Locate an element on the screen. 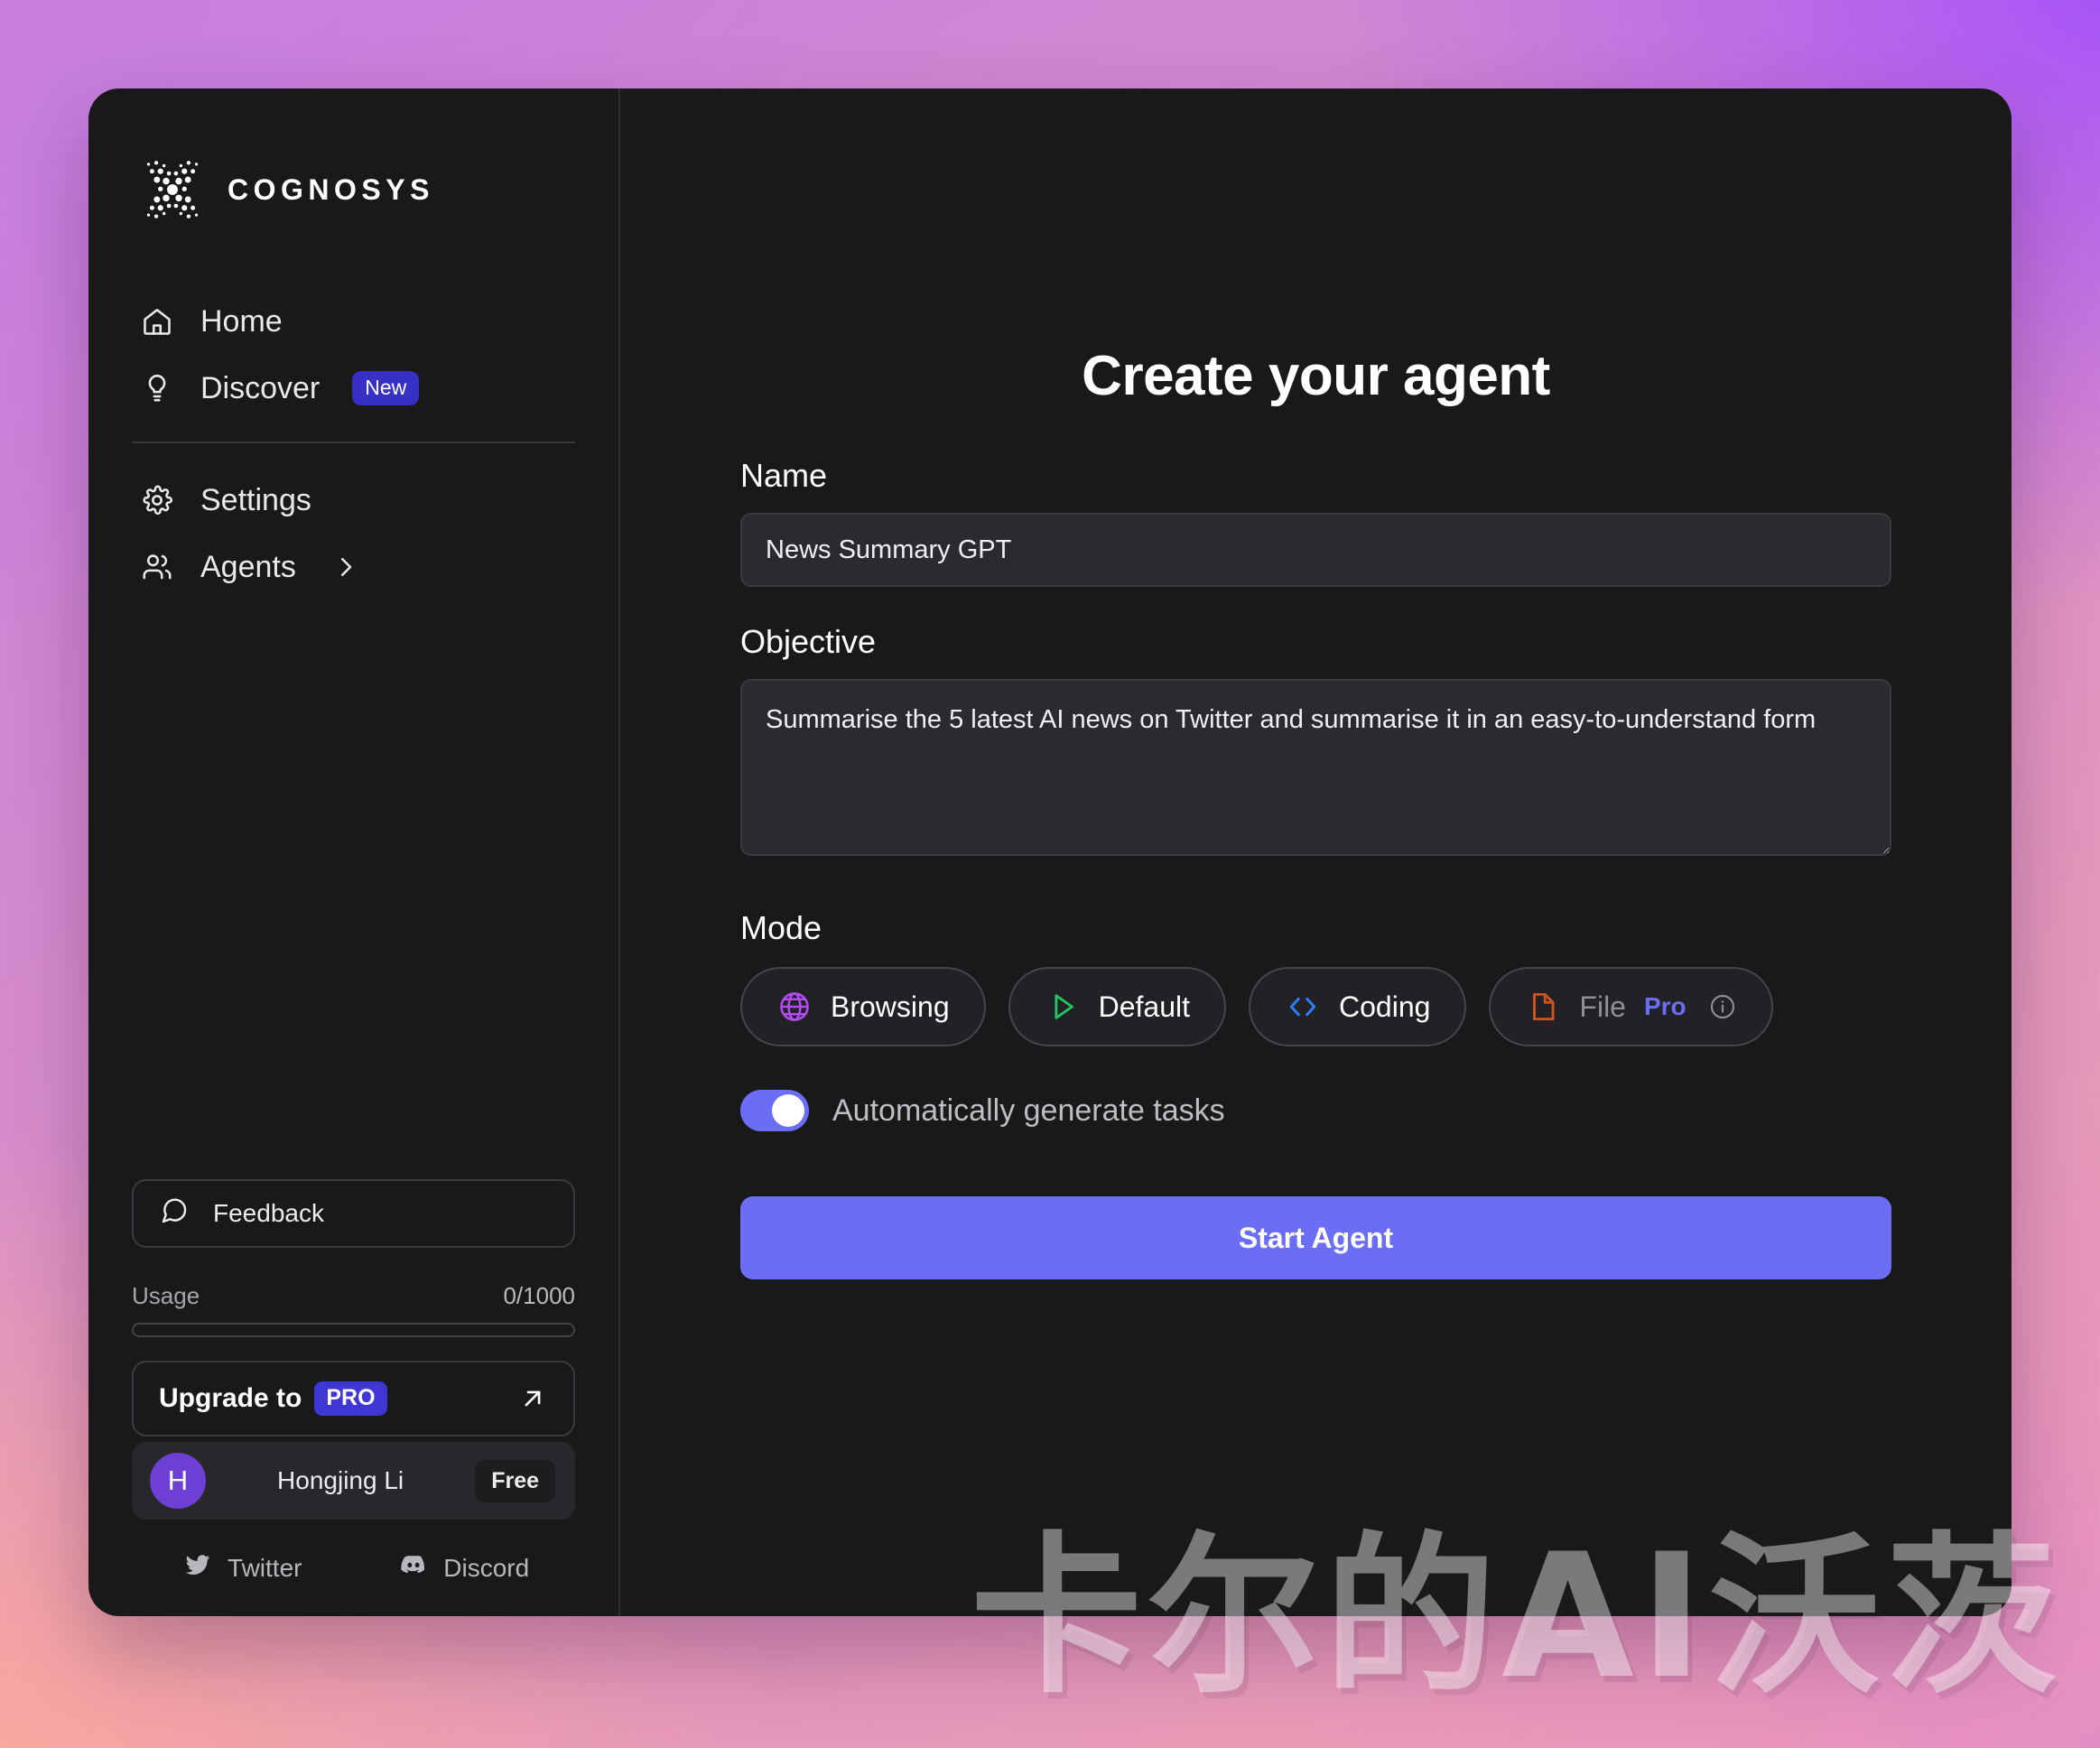 The height and width of the screenshot is (1748, 2100). avatar: H is located at coordinates (178, 1481).